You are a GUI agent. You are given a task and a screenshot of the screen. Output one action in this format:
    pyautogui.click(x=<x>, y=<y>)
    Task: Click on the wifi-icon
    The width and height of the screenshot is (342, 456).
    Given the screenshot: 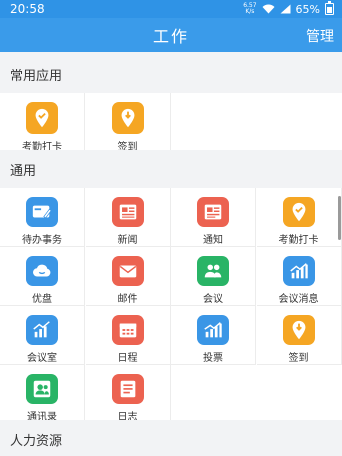 What is the action you would take?
    pyautogui.click(x=268, y=9)
    